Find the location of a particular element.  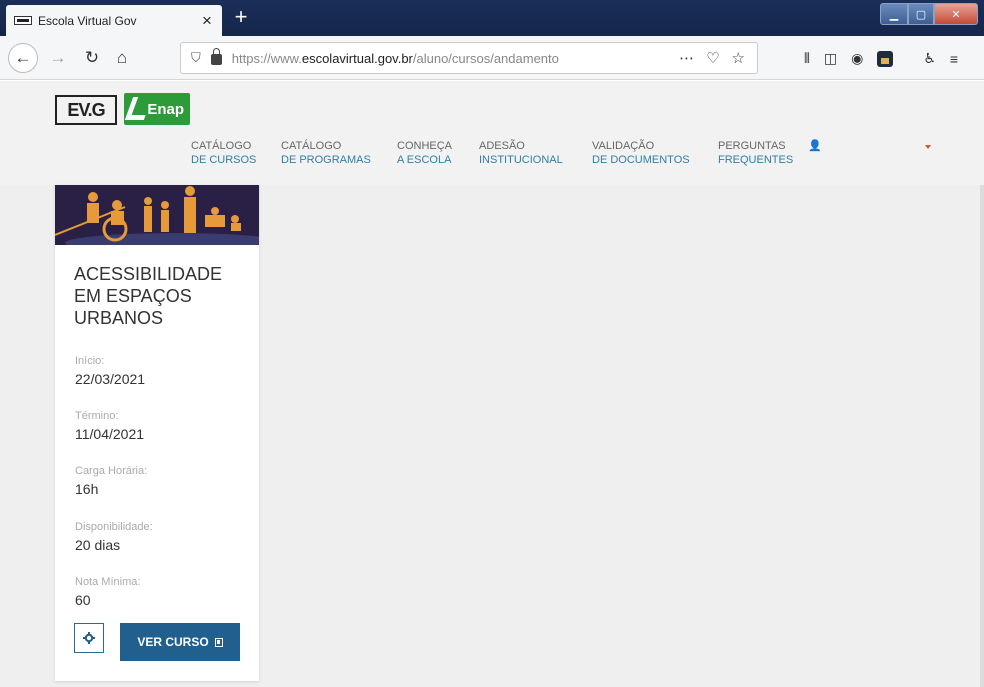

account-icon: ◉ is located at coordinates (857, 58).